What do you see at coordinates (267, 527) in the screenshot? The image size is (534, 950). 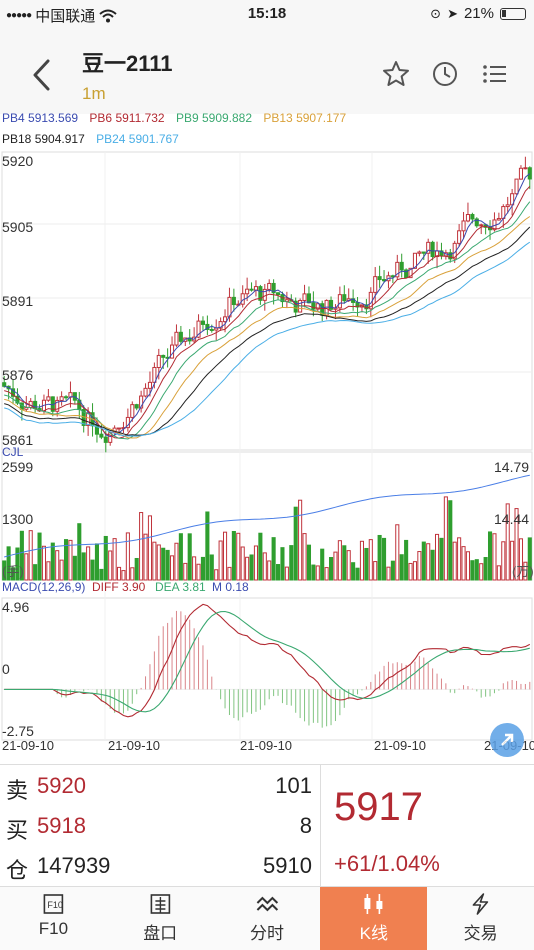 I see `volume-bars` at bounding box center [267, 527].